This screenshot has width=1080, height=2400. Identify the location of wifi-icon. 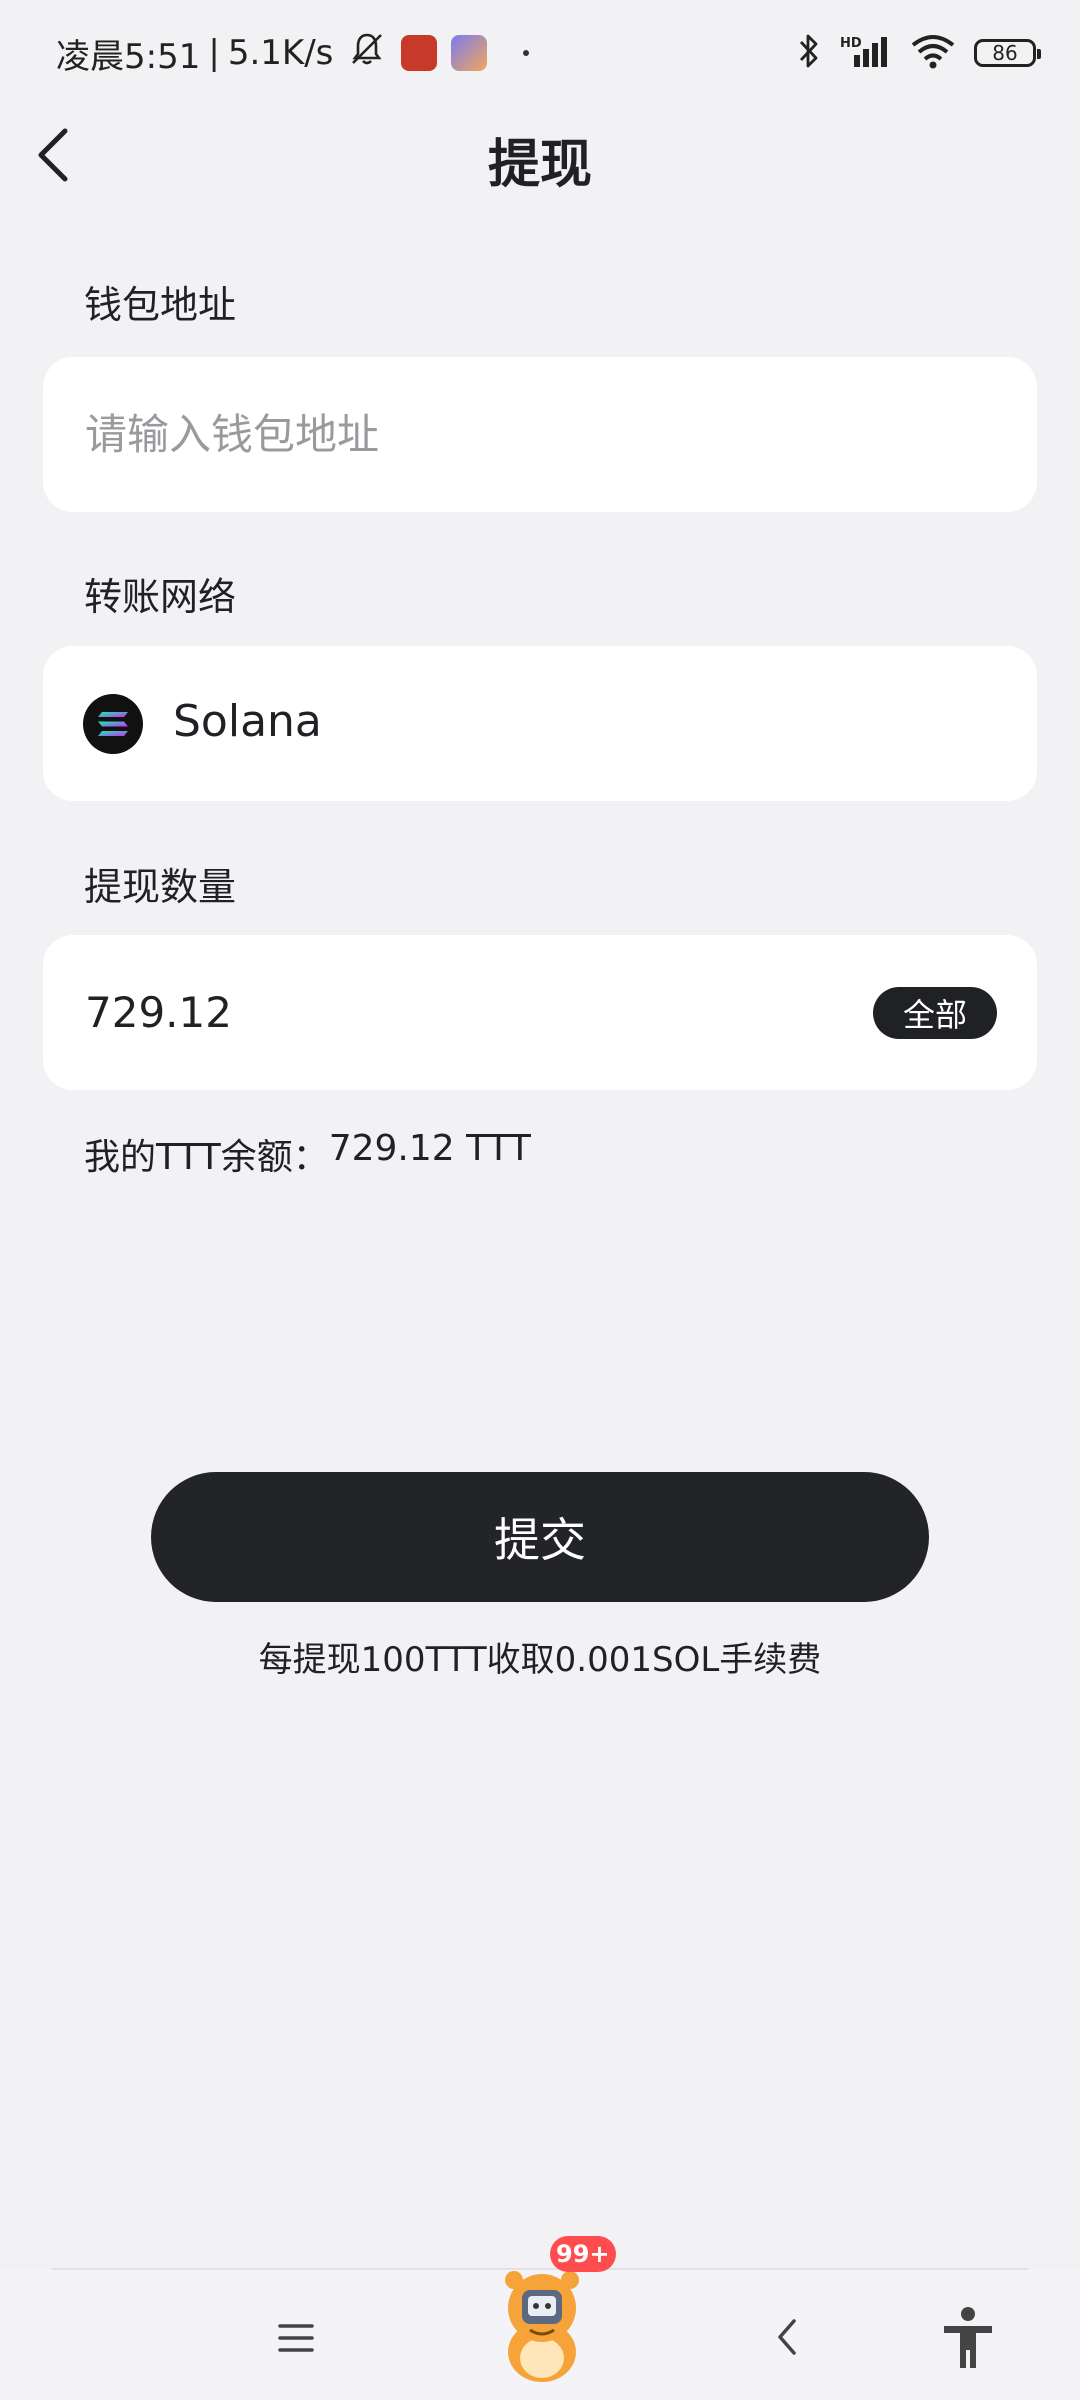
(933, 53).